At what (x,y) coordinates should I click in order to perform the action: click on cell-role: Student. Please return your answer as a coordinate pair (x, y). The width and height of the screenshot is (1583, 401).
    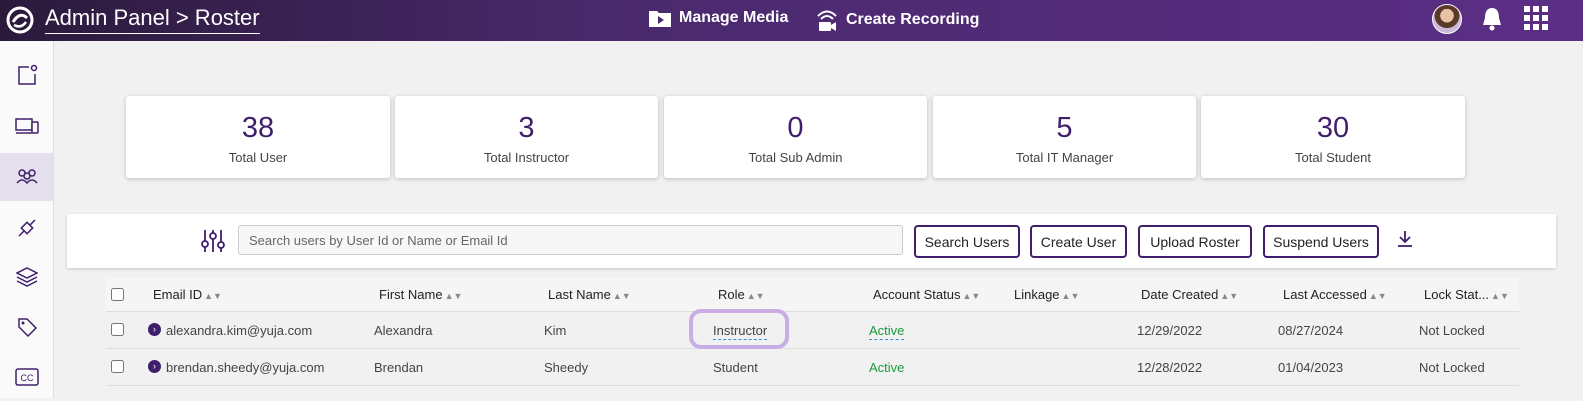
    Looking at the image, I should click on (735, 367).